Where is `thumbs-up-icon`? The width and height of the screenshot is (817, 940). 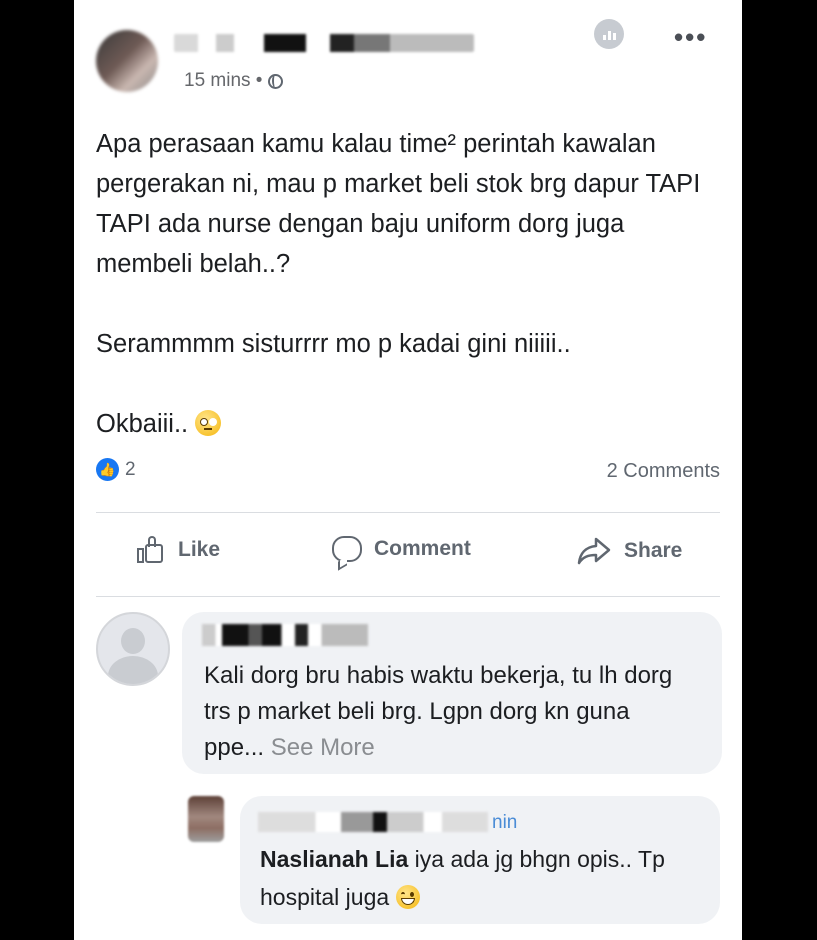
thumbs-up-icon is located at coordinates (151, 550).